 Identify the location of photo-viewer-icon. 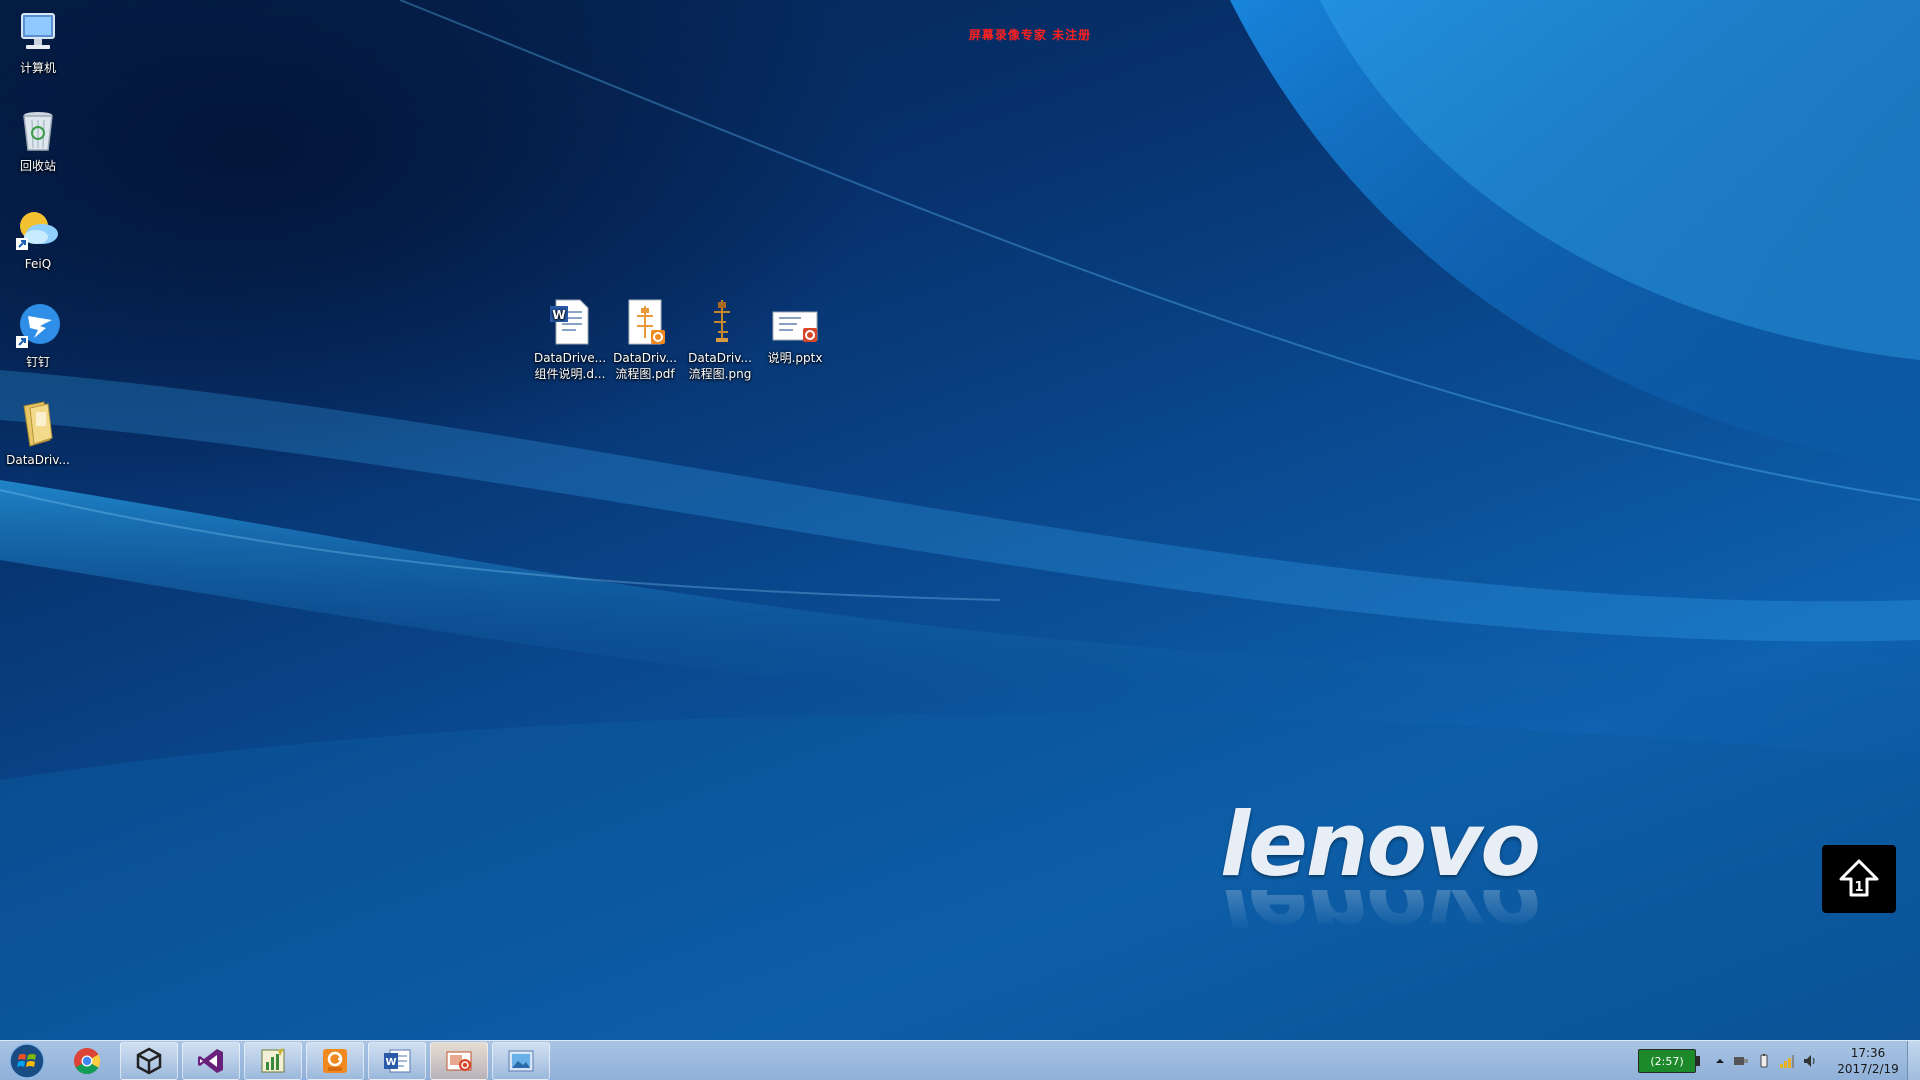
(521, 1061).